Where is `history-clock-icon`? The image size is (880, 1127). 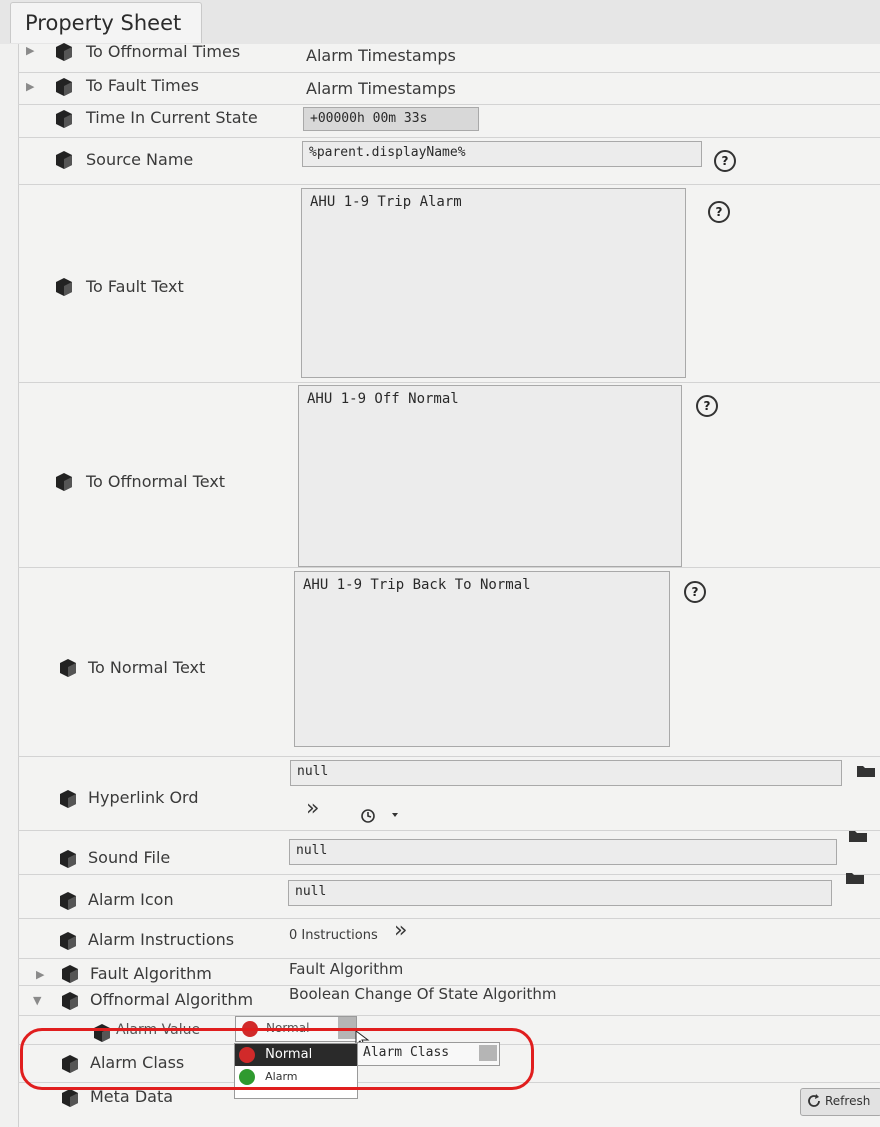
history-clock-icon is located at coordinates (368, 816).